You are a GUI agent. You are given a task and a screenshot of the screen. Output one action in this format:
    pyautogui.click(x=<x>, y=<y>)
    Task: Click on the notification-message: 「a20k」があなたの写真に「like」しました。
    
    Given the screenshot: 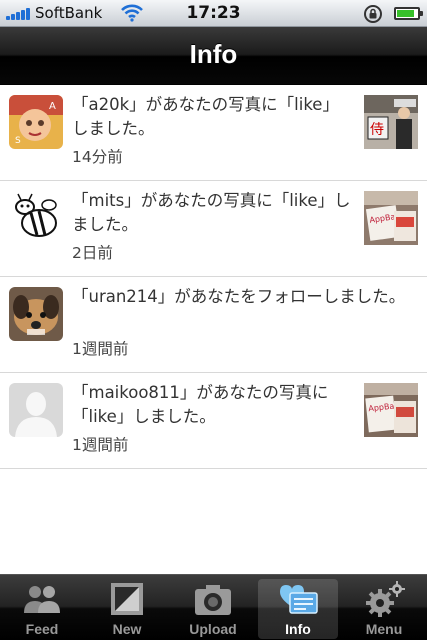 What is the action you would take?
    pyautogui.click(x=205, y=116)
    